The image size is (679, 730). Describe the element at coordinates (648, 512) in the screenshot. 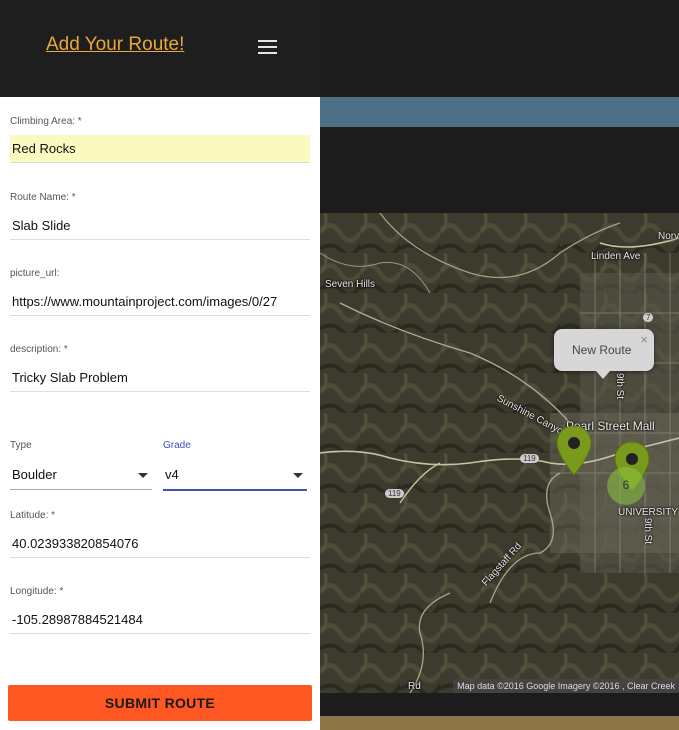

I see `map-label-university: UNIVERSITY` at that location.